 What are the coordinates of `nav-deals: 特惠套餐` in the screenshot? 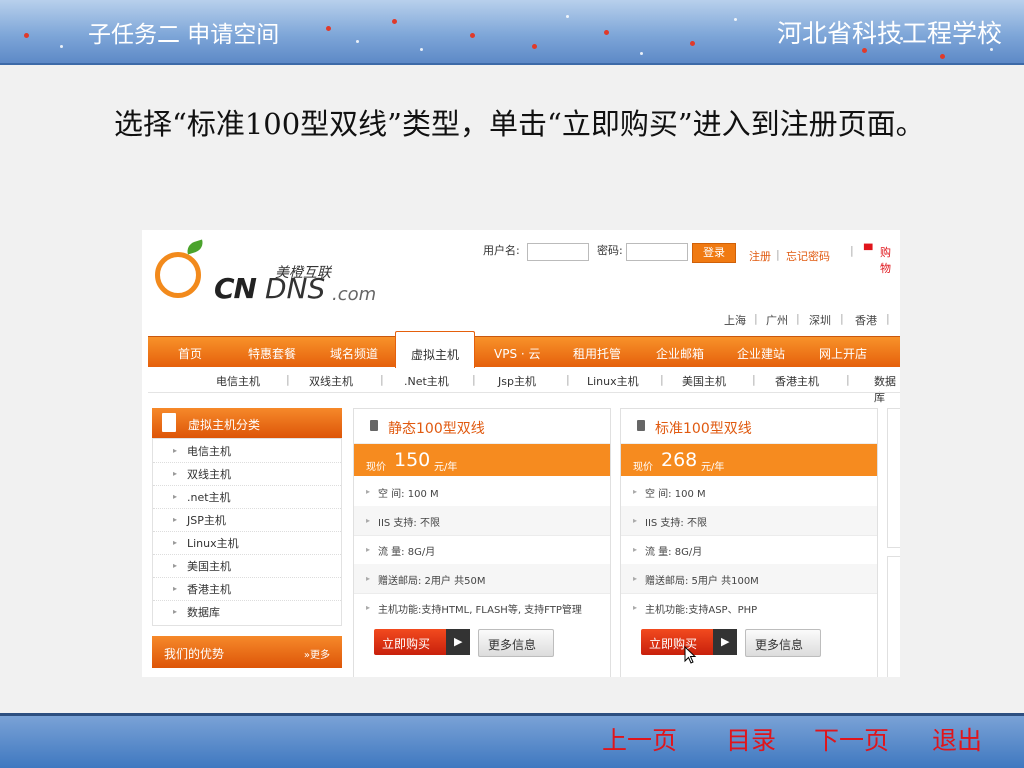 It's located at (272, 353).